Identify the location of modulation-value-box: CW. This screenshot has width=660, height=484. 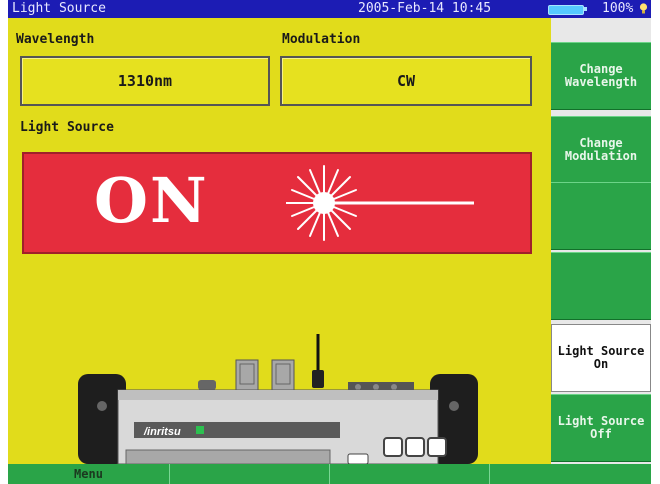
(406, 81).